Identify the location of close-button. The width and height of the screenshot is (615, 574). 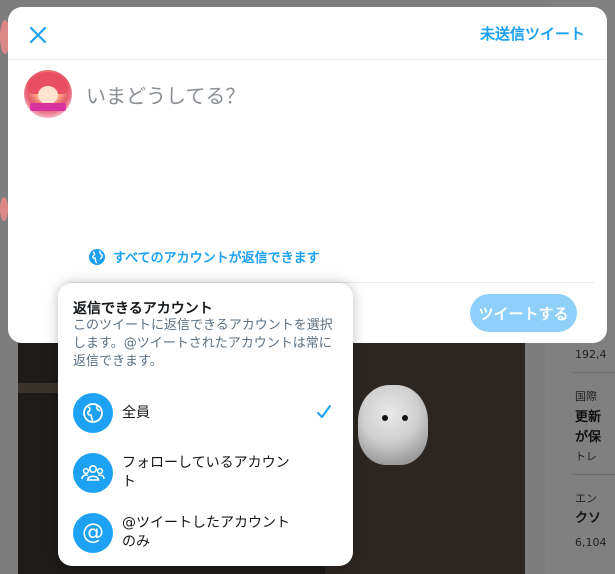
(38, 35).